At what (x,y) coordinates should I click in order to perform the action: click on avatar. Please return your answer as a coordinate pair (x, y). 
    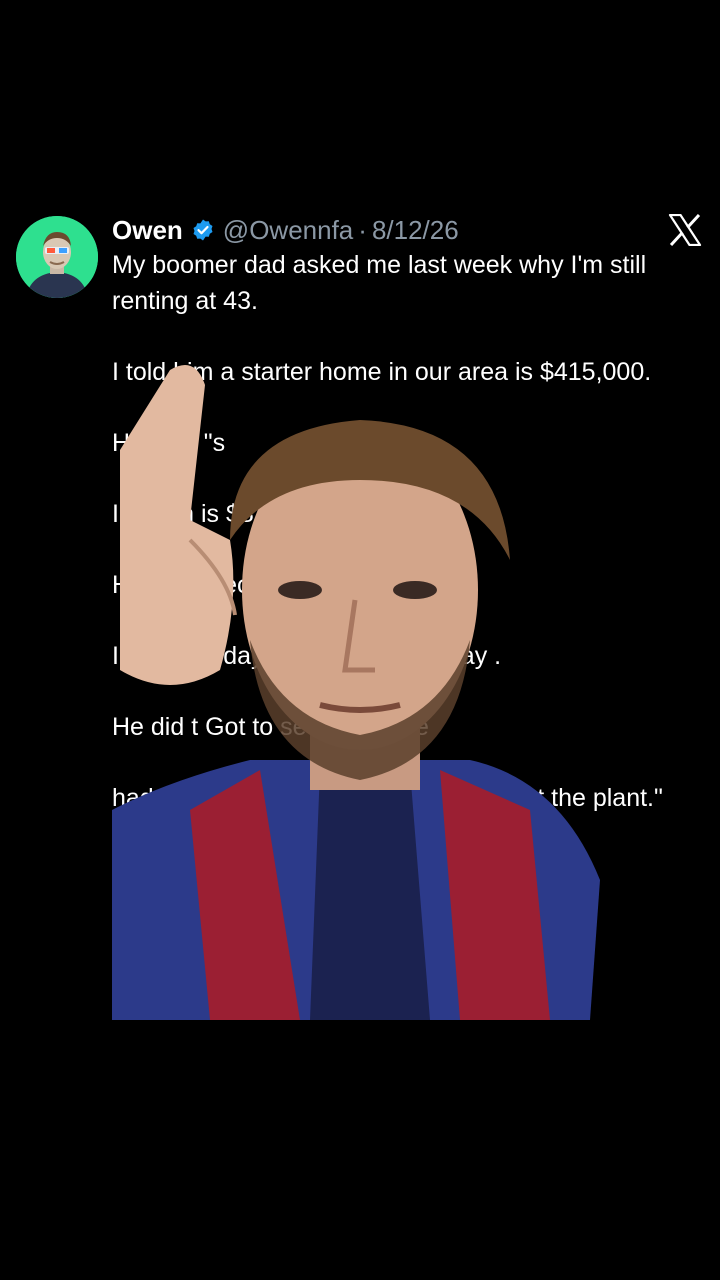
    Looking at the image, I should click on (57, 257).